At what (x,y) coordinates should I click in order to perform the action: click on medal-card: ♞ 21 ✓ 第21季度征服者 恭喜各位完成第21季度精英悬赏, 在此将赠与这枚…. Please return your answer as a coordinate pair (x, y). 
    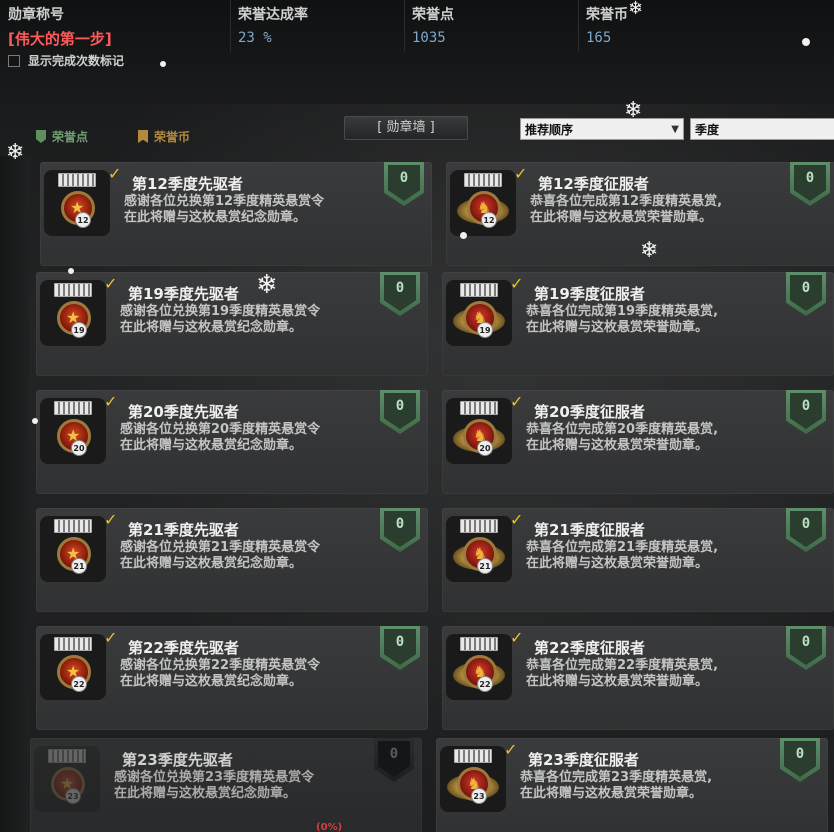
    Looking at the image, I should click on (638, 560).